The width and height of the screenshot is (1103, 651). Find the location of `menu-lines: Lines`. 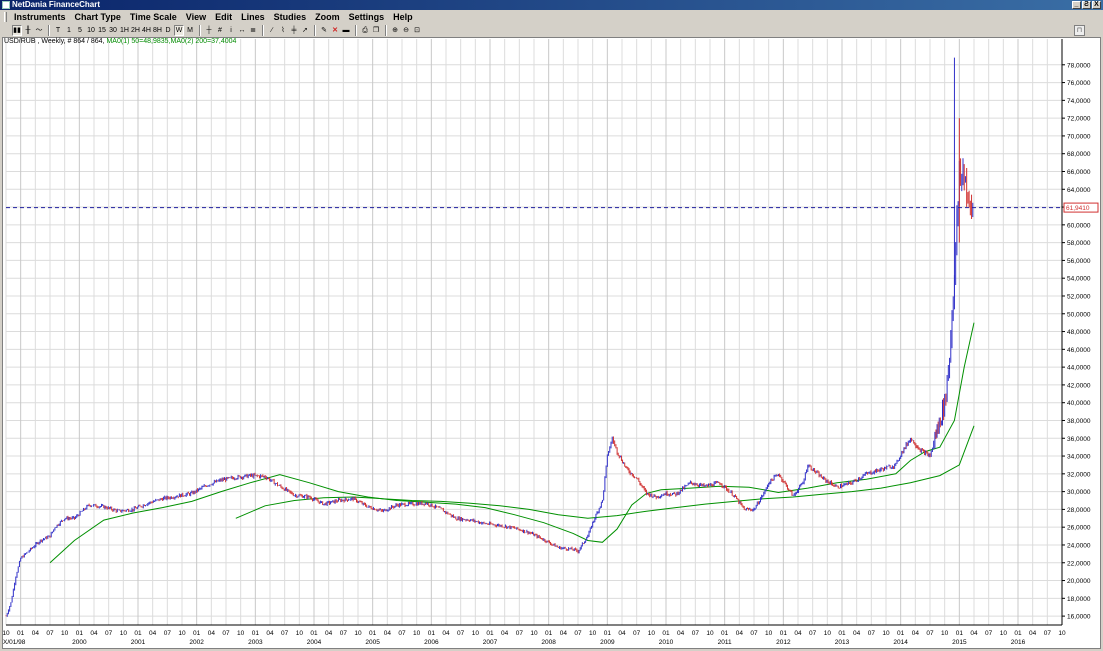

menu-lines: Lines is located at coordinates (253, 17).